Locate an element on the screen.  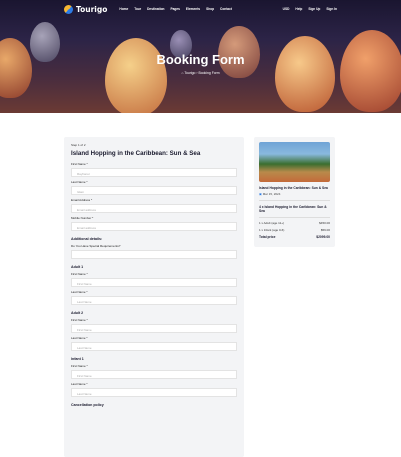
summary-row: 1 x Infant (age 0-6) $59.00 is located at coordinates (294, 230).